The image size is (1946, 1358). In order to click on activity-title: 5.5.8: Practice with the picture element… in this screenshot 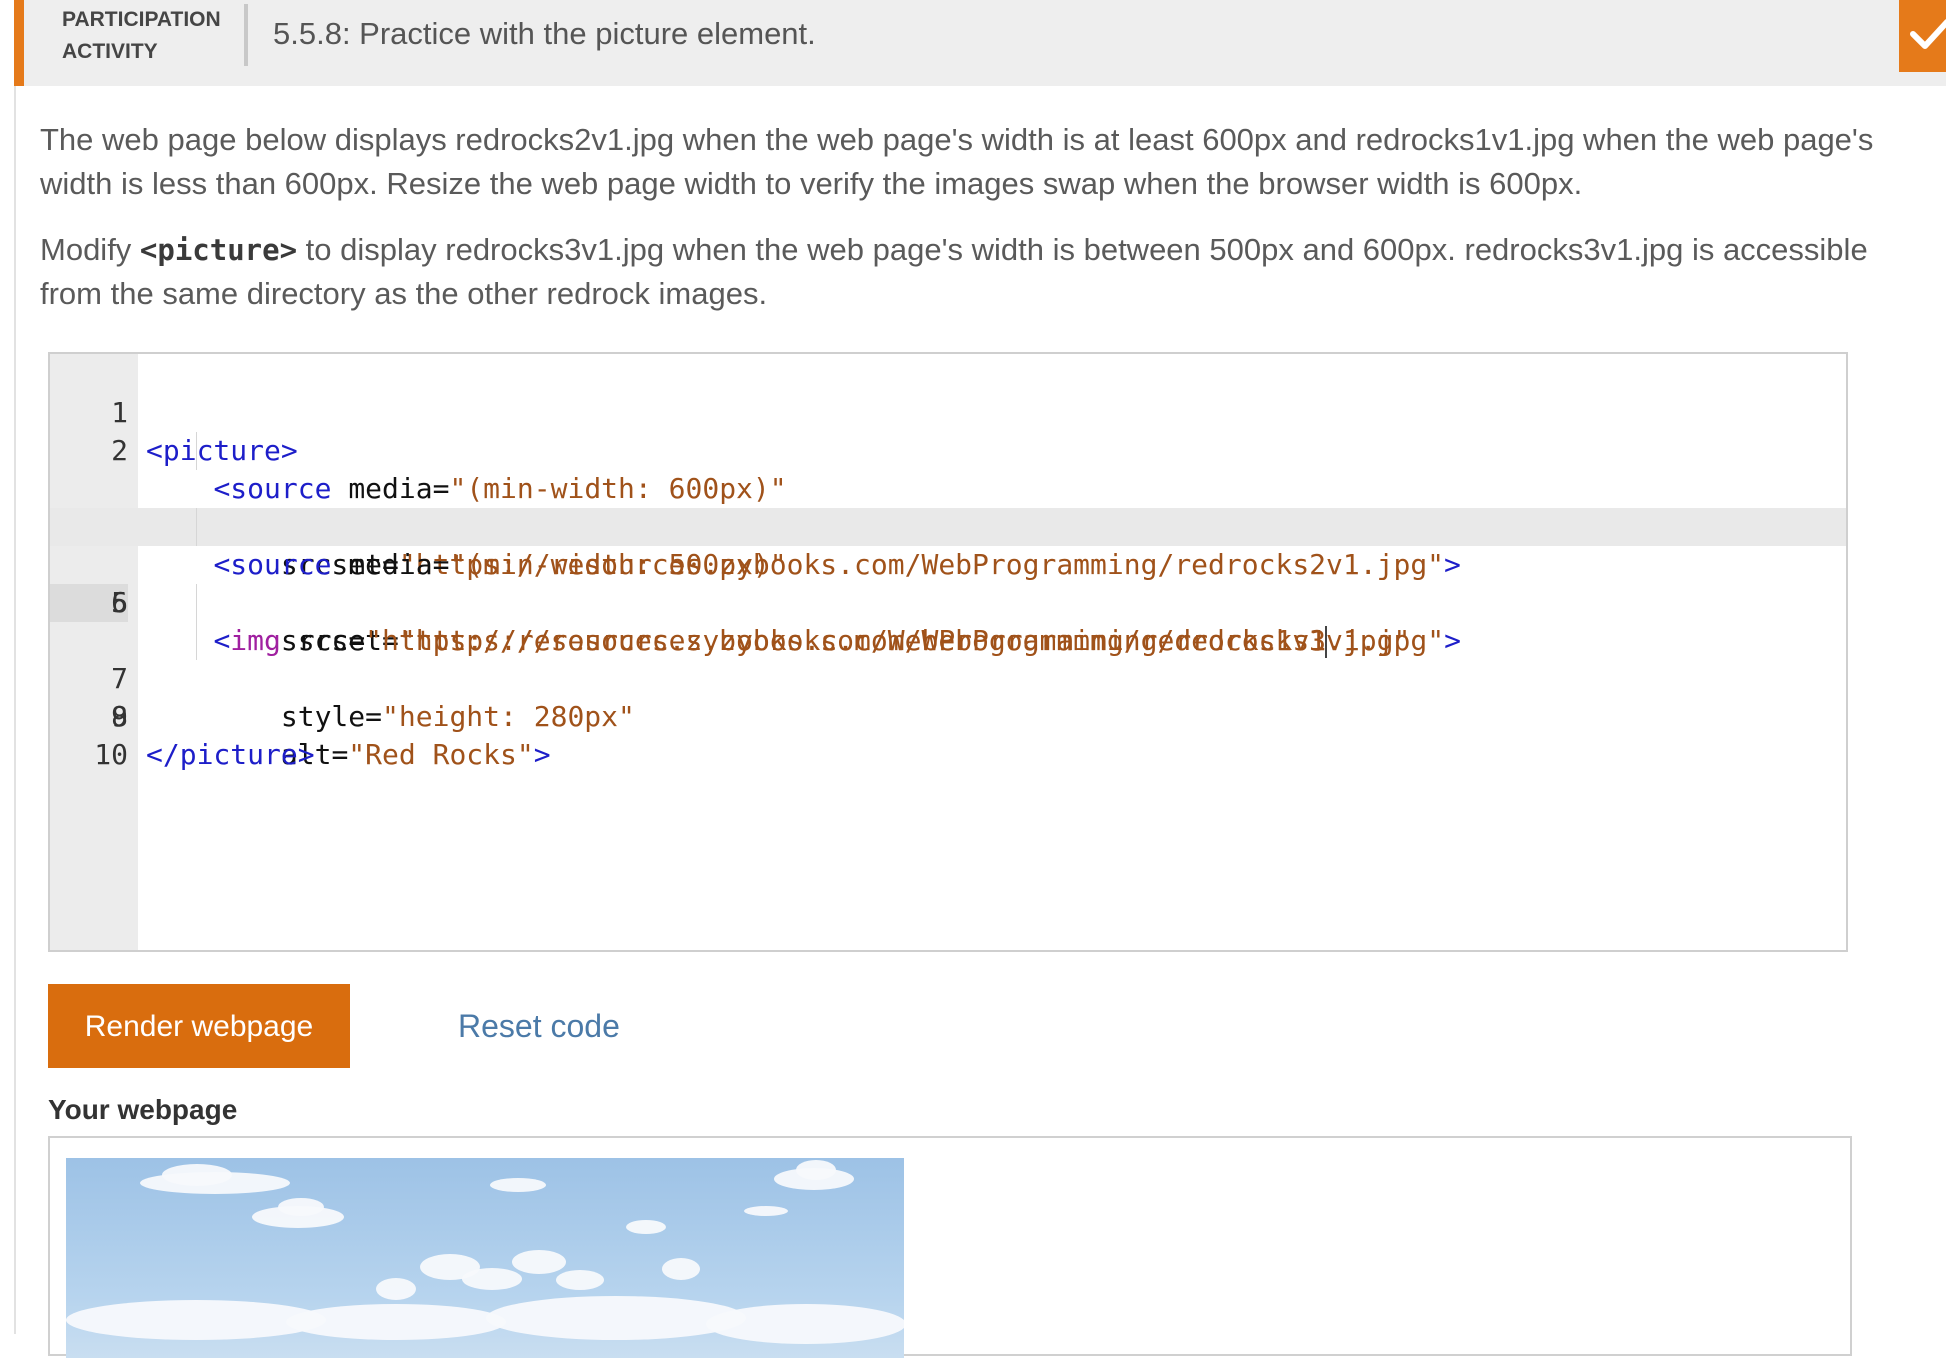, I will do `click(544, 33)`.